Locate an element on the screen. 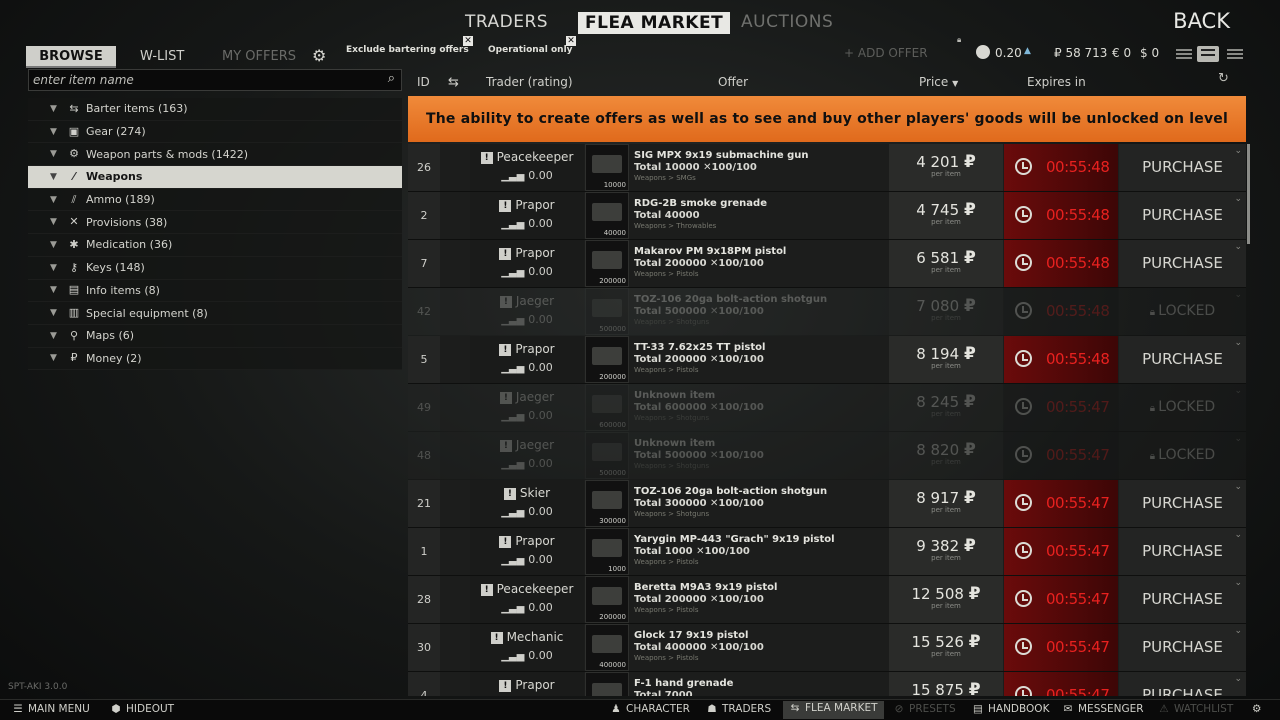 This screenshot has width=1280, height=720. messenger-button: ✉ MESSENGER is located at coordinates (1103, 709).